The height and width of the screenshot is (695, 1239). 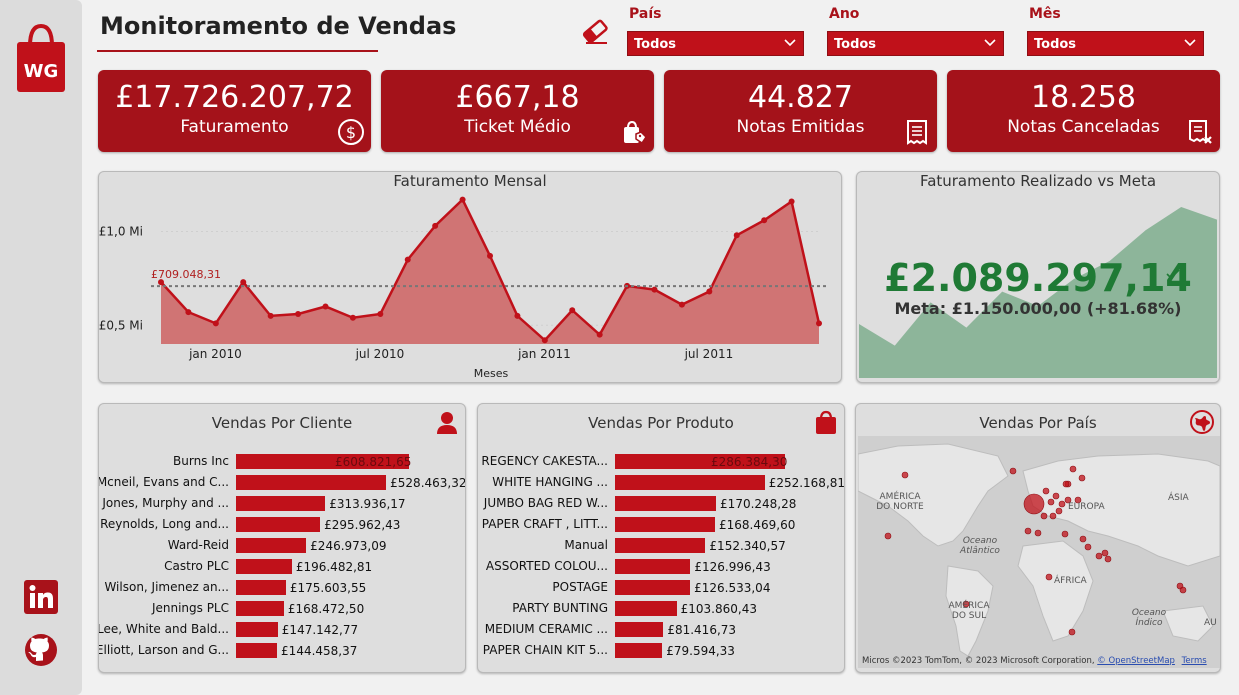 I want to click on bar-row: Wilson, Jimenez an... £175.603,55, so click(x=282, y=587).